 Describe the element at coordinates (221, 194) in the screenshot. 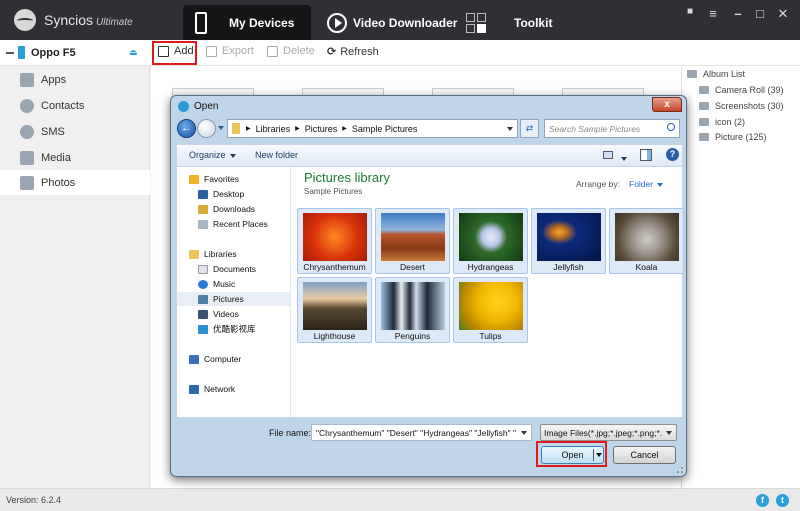

I see `tree-desktop: Desktop` at that location.